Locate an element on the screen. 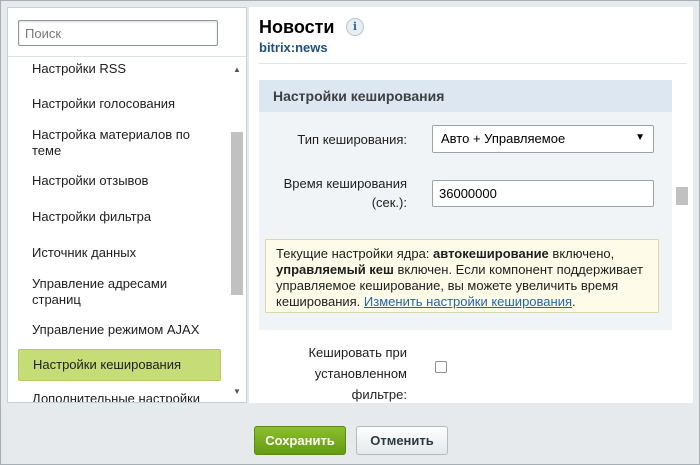 This screenshot has width=700, height=465. sidebar-item-caching: Настройки кеширования is located at coordinates (119, 365).